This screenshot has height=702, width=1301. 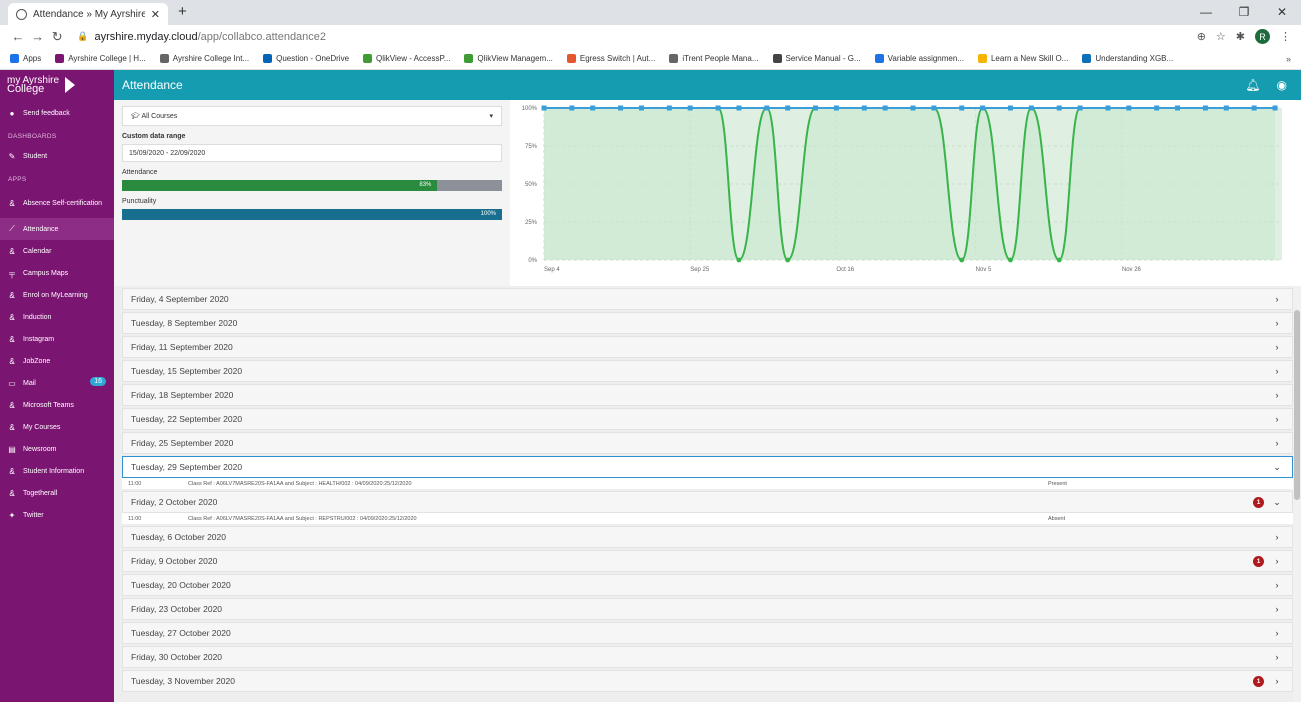 I want to click on url-path: /app/collabco.attendance2, so click(x=262, y=36).